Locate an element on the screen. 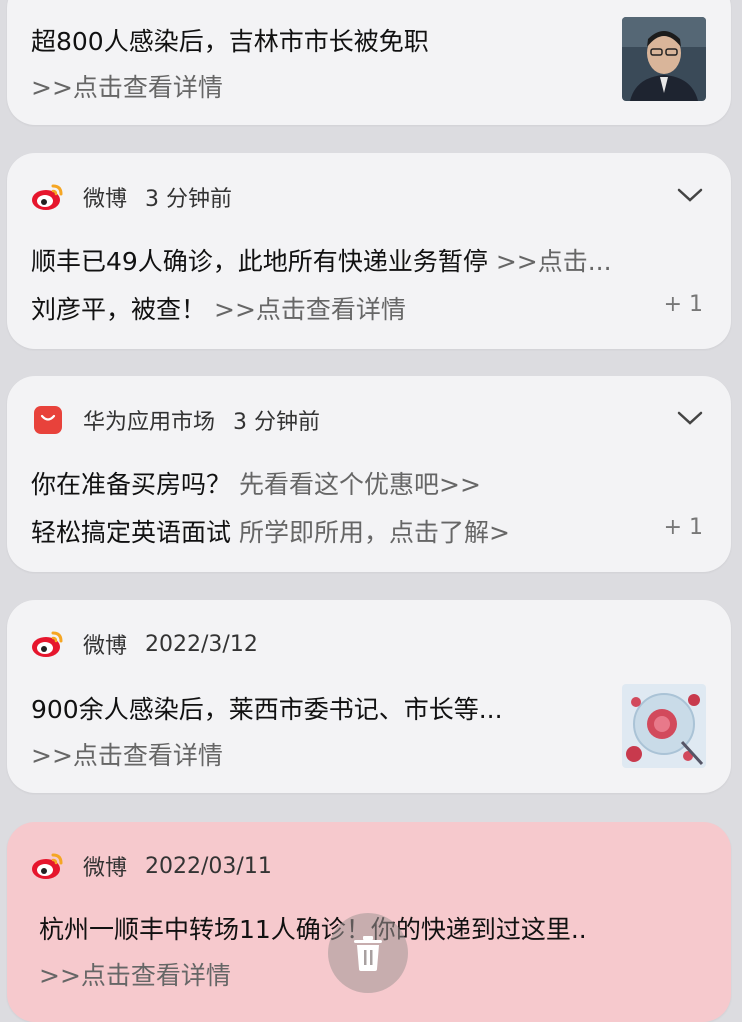  notification-subtext: >>点击查看详情 is located at coordinates (310, 309).